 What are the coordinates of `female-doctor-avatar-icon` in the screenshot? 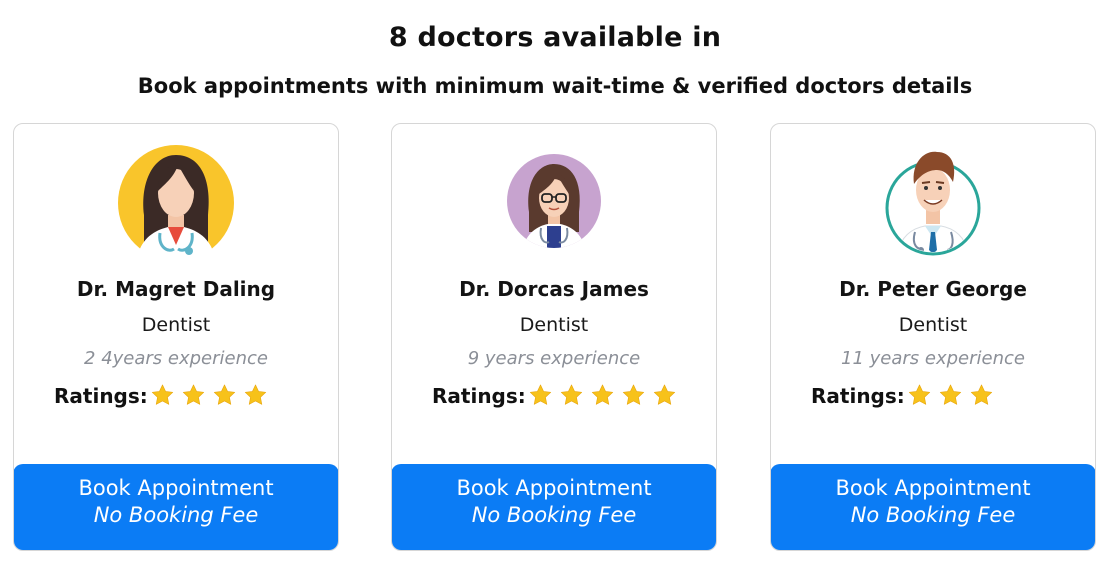 It's located at (176, 203).